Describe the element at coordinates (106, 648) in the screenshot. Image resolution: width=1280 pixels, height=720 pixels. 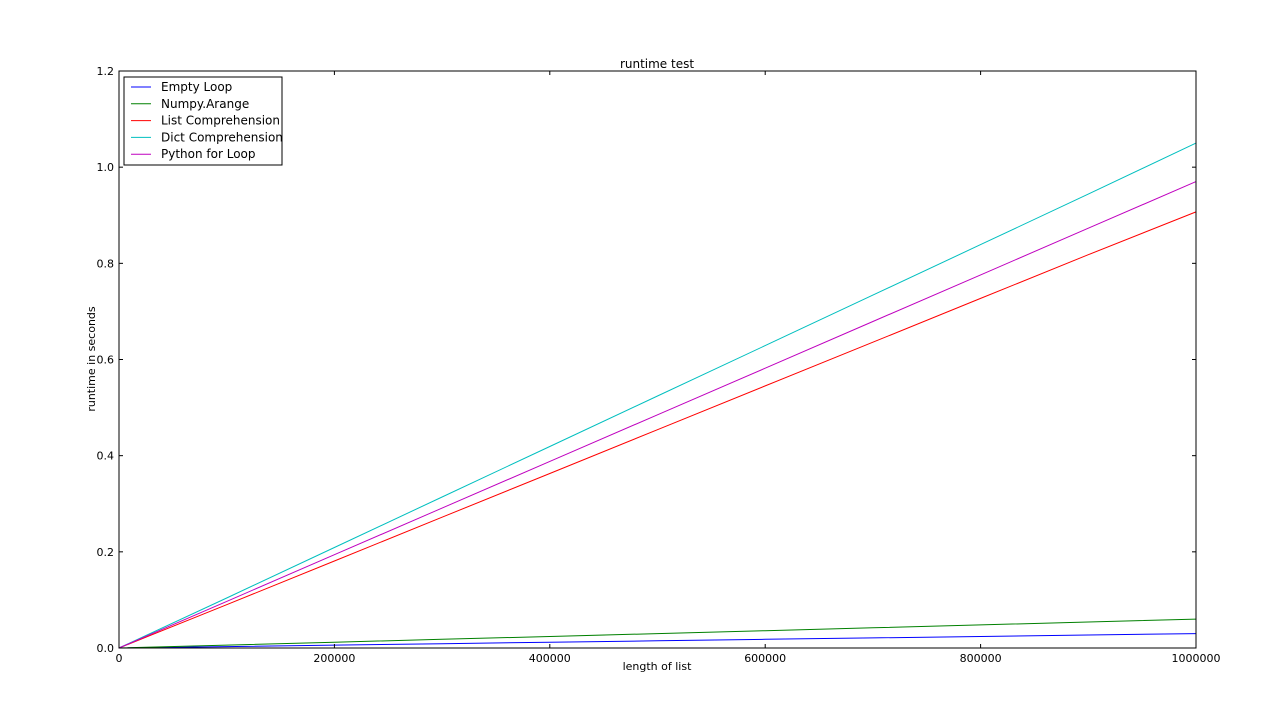
I see `y-tick-label: 0.0` at that location.